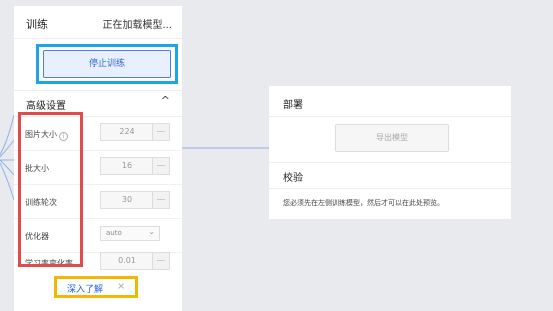 The image size is (553, 311). Describe the element at coordinates (50, 189) in the screenshot. I see `settings-labels-highlight` at that location.